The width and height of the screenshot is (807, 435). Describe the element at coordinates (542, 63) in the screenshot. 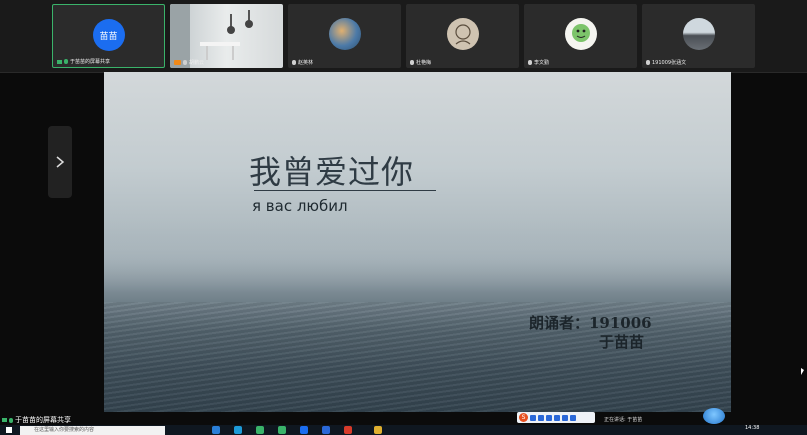

I see `participant-name: 李文勤` at that location.